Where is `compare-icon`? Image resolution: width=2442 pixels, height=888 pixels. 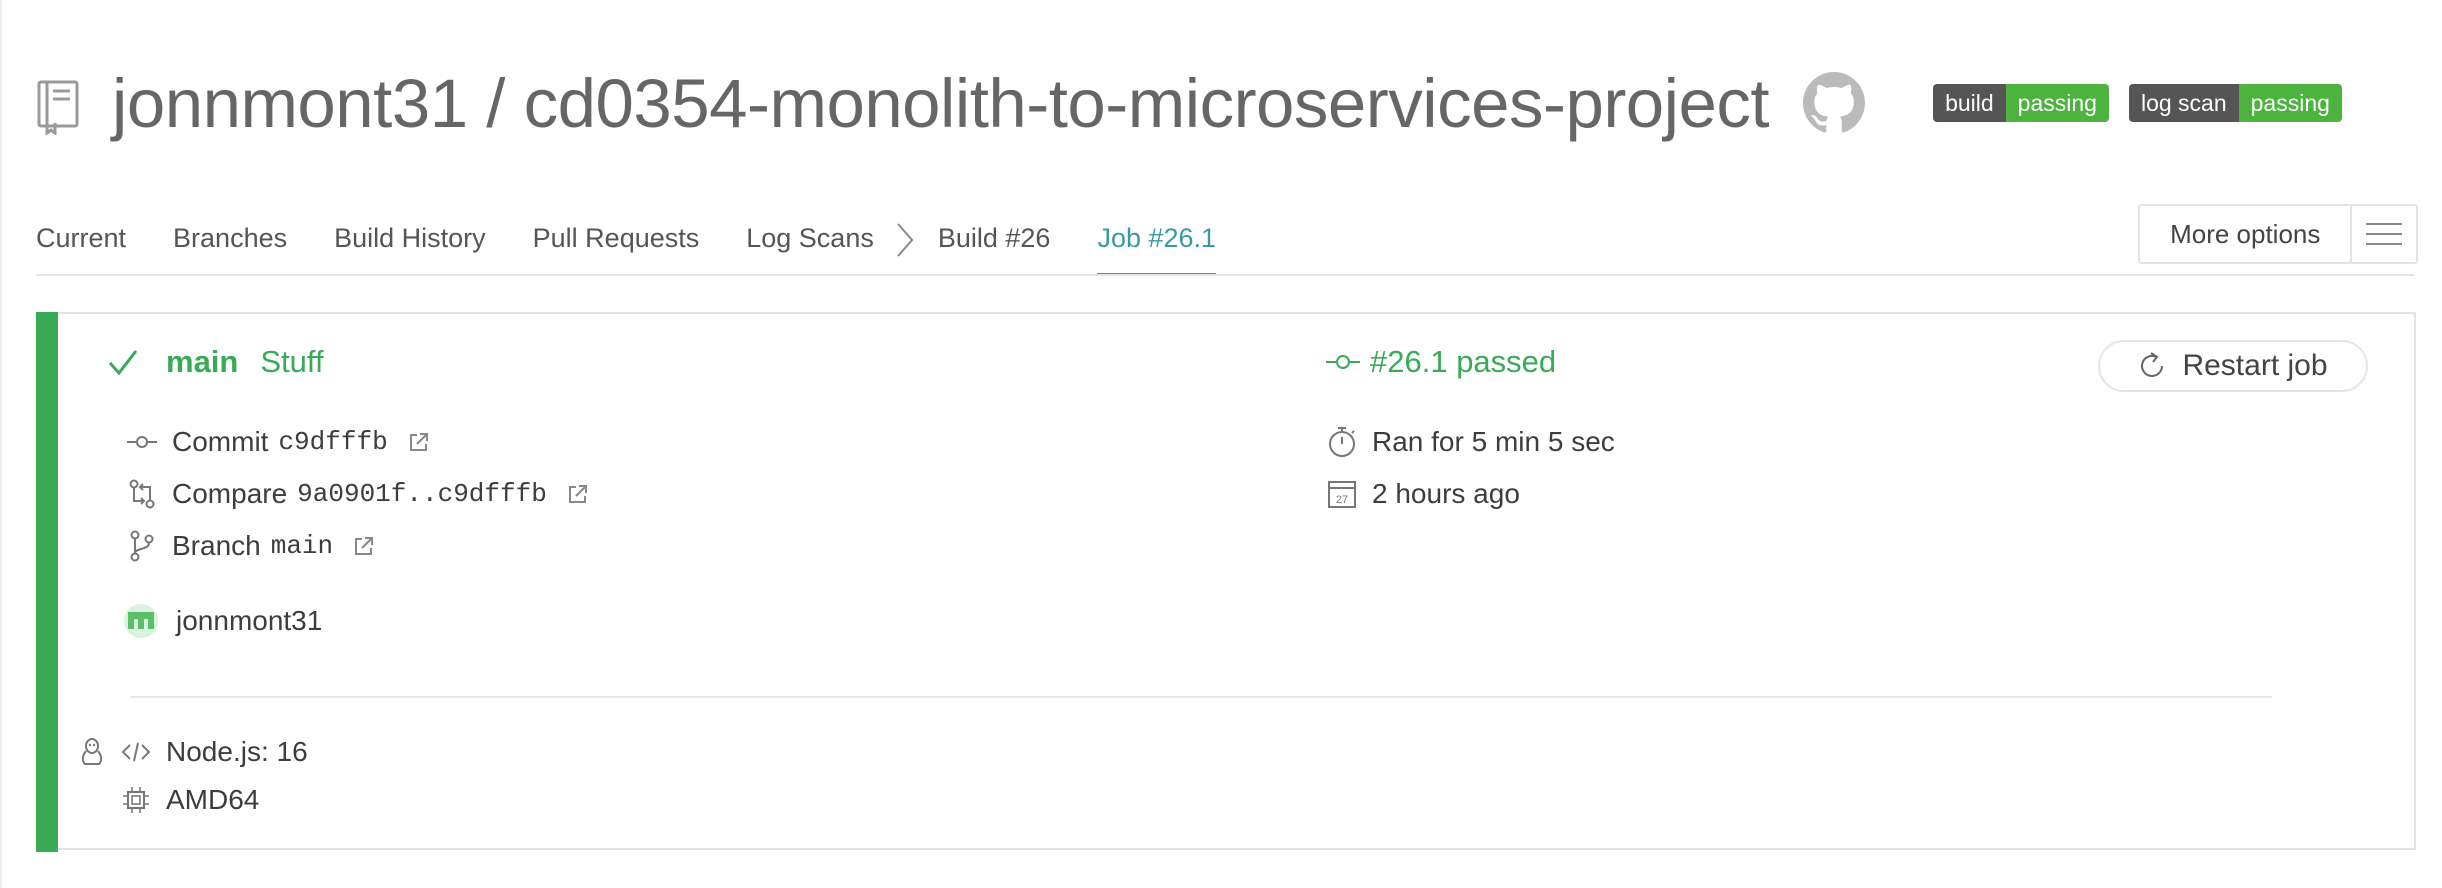
compare-icon is located at coordinates (142, 494).